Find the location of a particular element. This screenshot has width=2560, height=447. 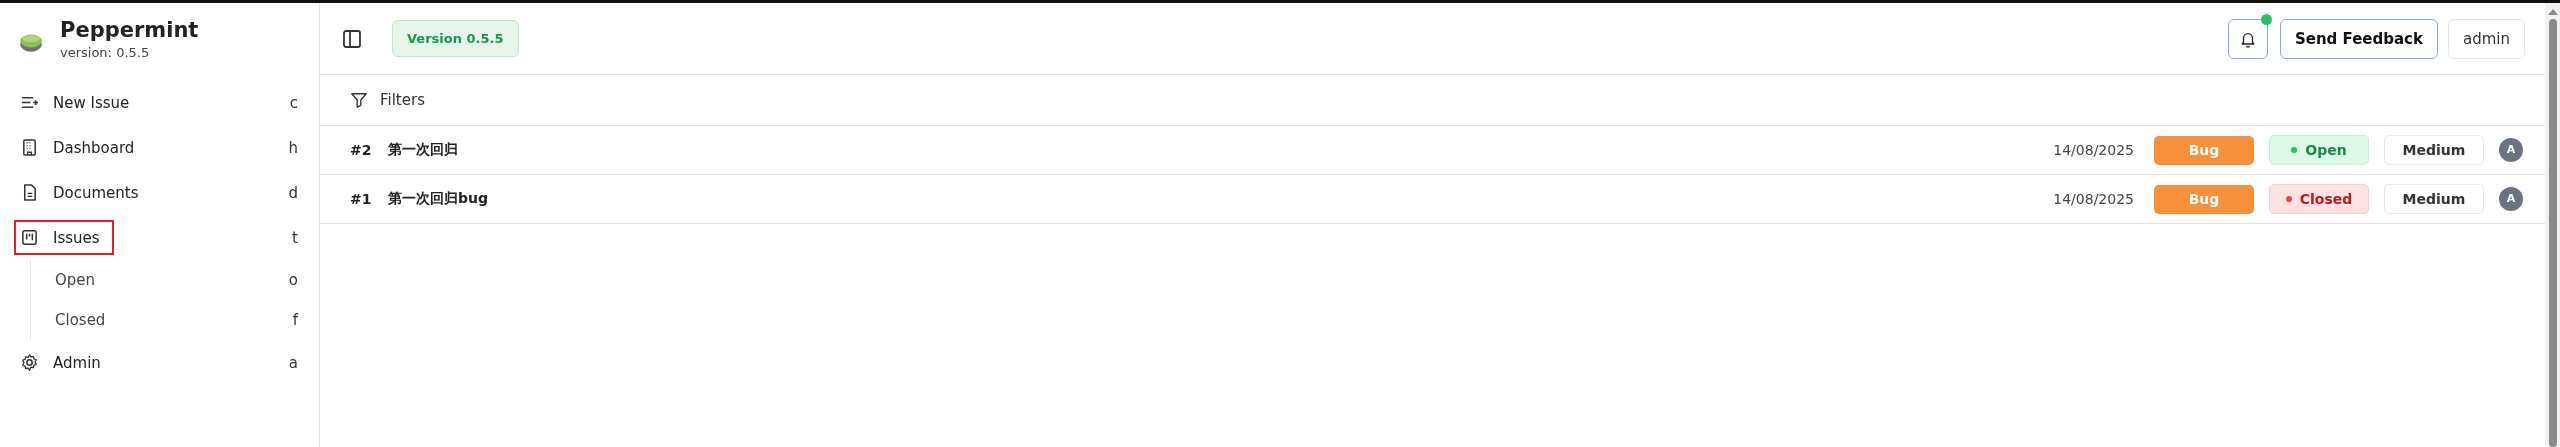

app-version: version: 0.5.5 is located at coordinates (105, 52).